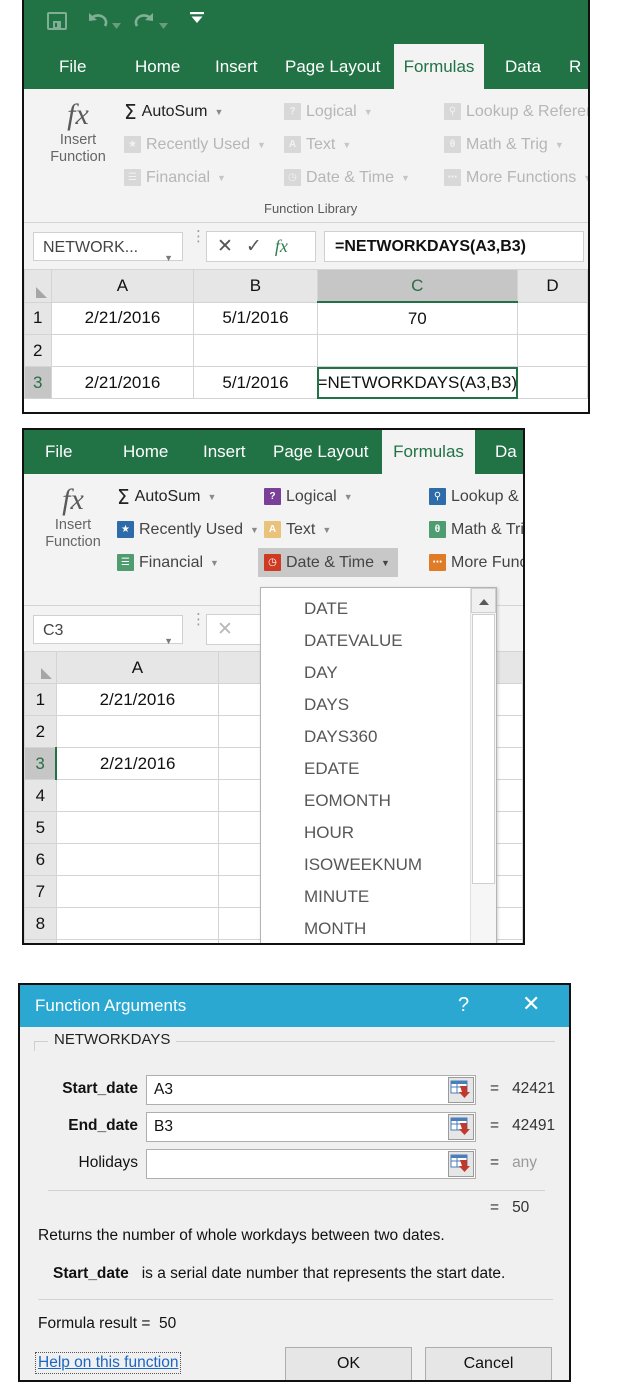 This screenshot has height=1396, width=620. What do you see at coordinates (255, 318) in the screenshot?
I see `cell-b1: 5/1/2016` at bounding box center [255, 318].